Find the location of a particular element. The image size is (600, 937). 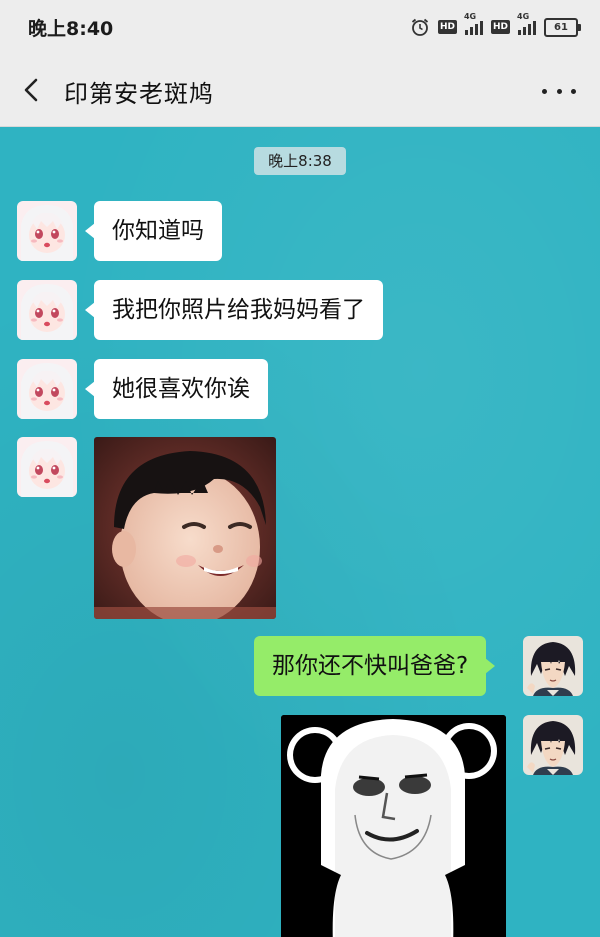

network-type-label: 4G is located at coordinates (470, 16).